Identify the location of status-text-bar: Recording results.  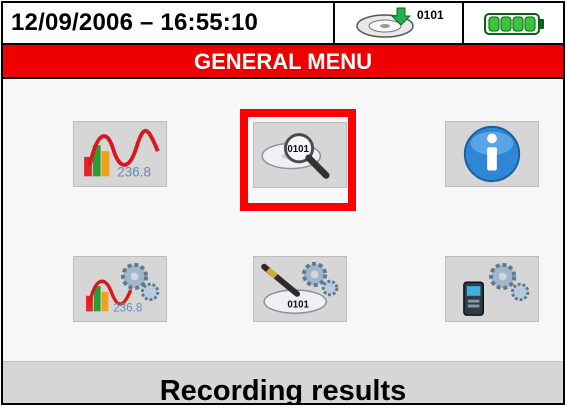
(283, 383).